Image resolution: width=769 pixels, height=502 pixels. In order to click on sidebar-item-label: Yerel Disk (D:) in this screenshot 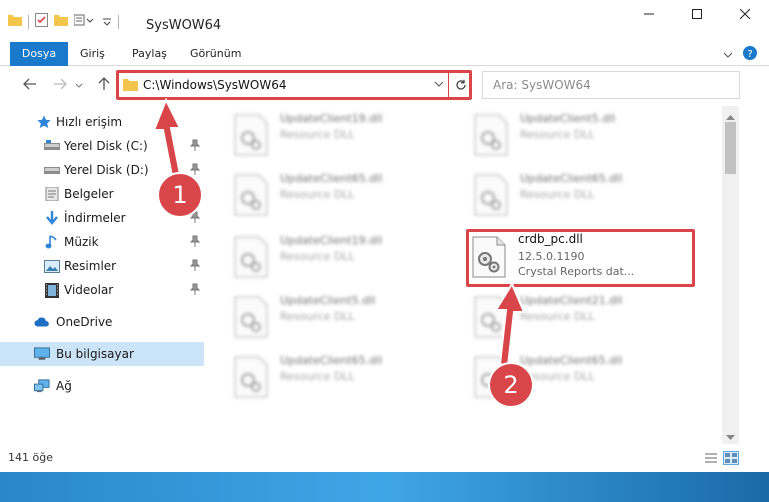, I will do `click(106, 170)`.